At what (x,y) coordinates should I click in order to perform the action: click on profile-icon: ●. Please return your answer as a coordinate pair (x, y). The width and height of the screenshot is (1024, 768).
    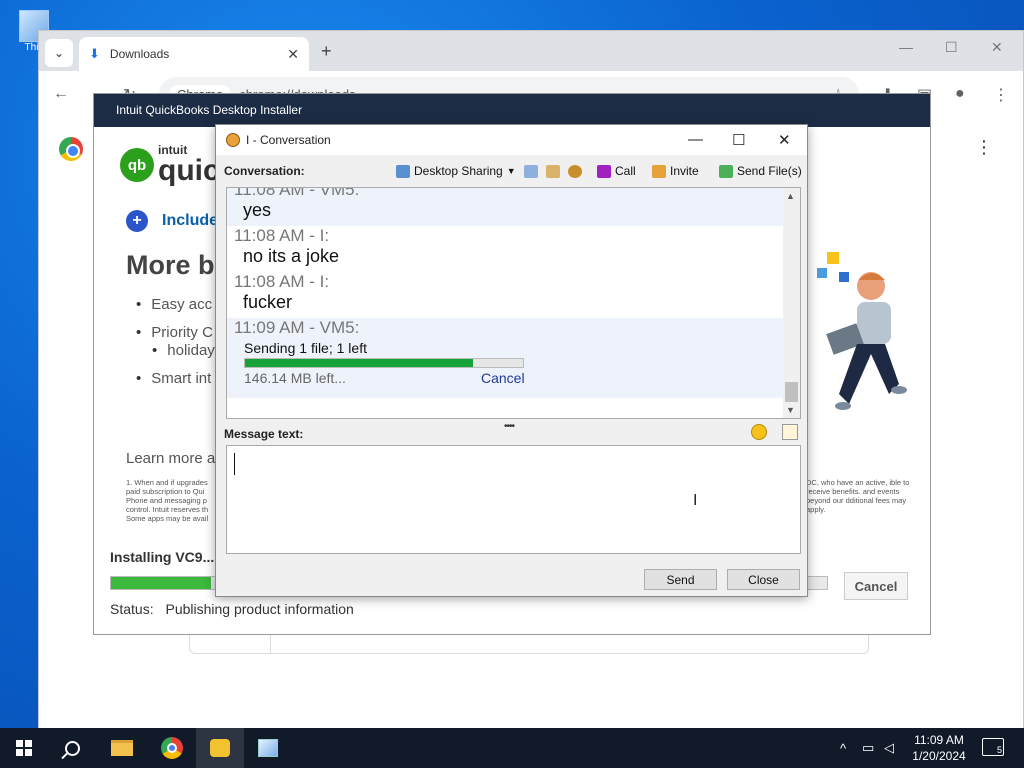
    Looking at the image, I should click on (960, 94).